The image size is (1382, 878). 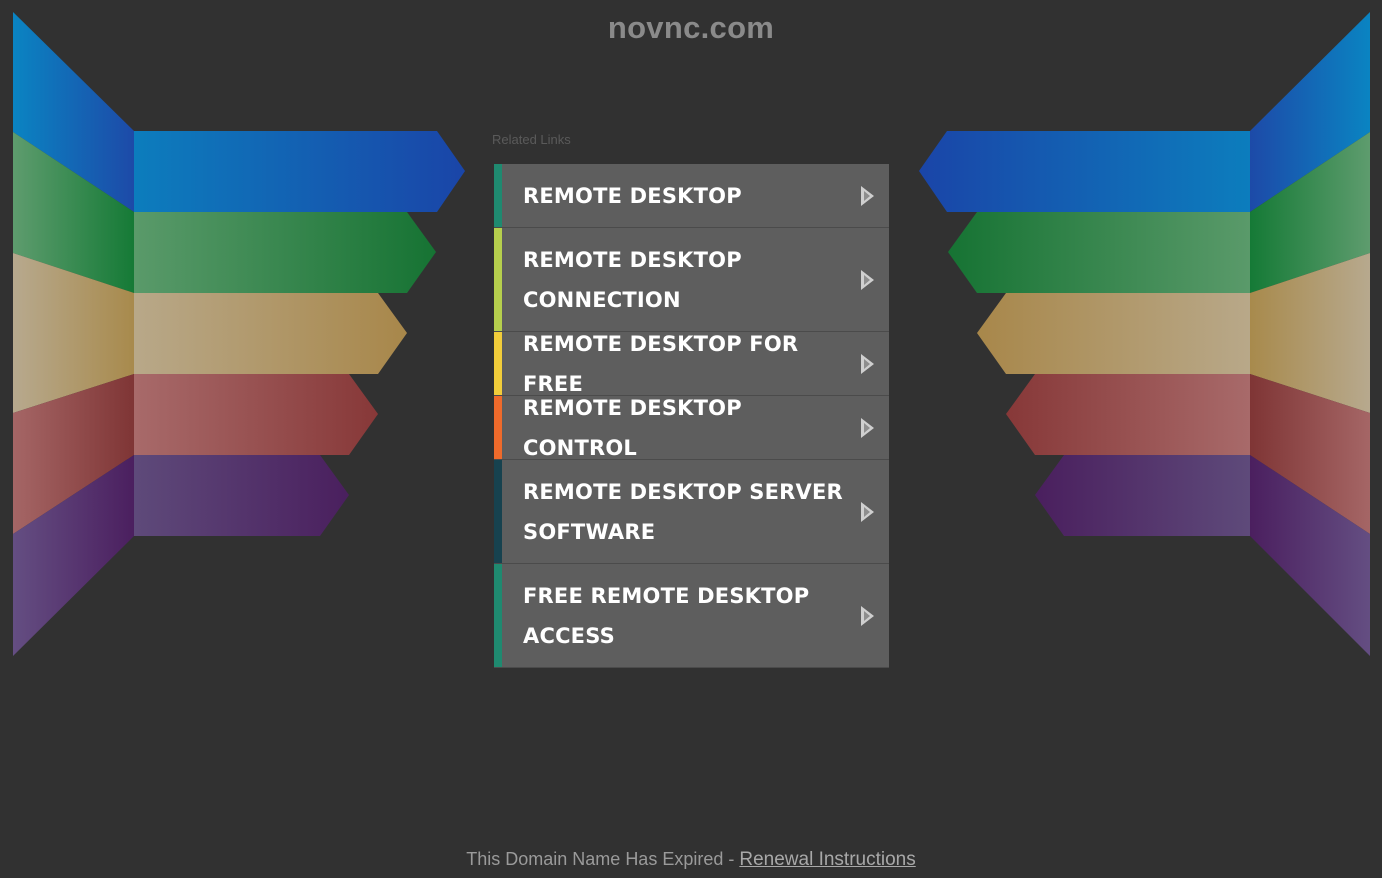 What do you see at coordinates (827, 859) in the screenshot?
I see `renewal-instructions-link: Renewal Instructions` at bounding box center [827, 859].